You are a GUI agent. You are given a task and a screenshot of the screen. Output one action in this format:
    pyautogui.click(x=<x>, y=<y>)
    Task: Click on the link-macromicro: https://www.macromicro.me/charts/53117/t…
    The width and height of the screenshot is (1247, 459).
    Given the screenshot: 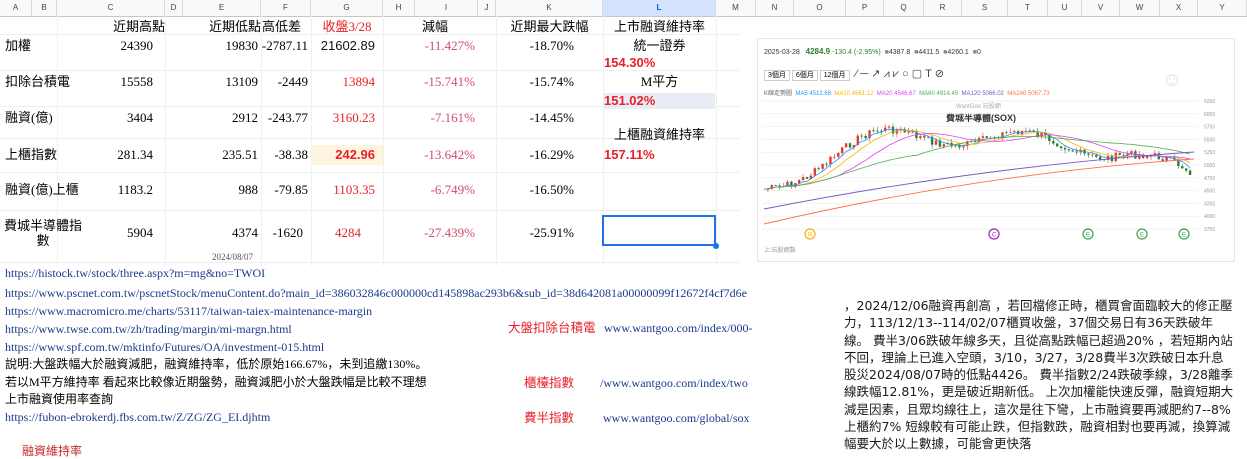 What is the action you would take?
    pyautogui.click(x=188, y=311)
    